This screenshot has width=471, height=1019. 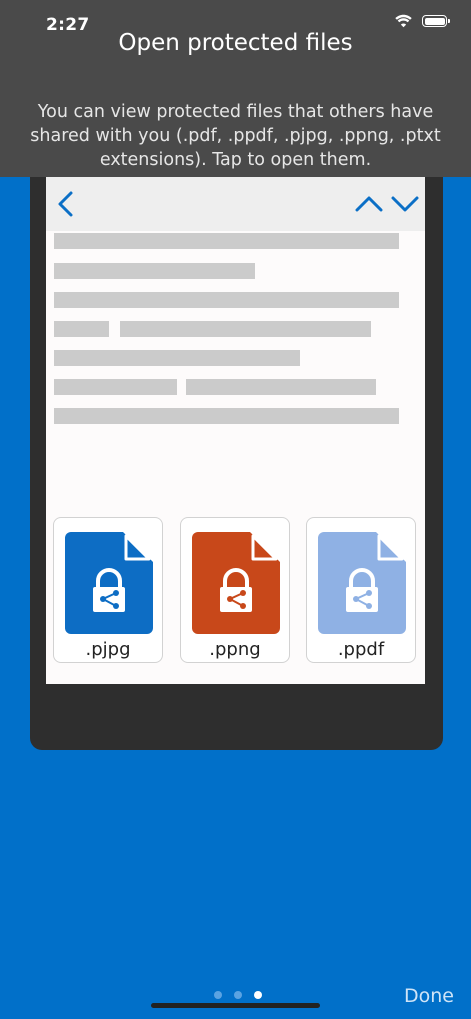 I want to click on file-extension-label: .ppdf, so click(x=361, y=649).